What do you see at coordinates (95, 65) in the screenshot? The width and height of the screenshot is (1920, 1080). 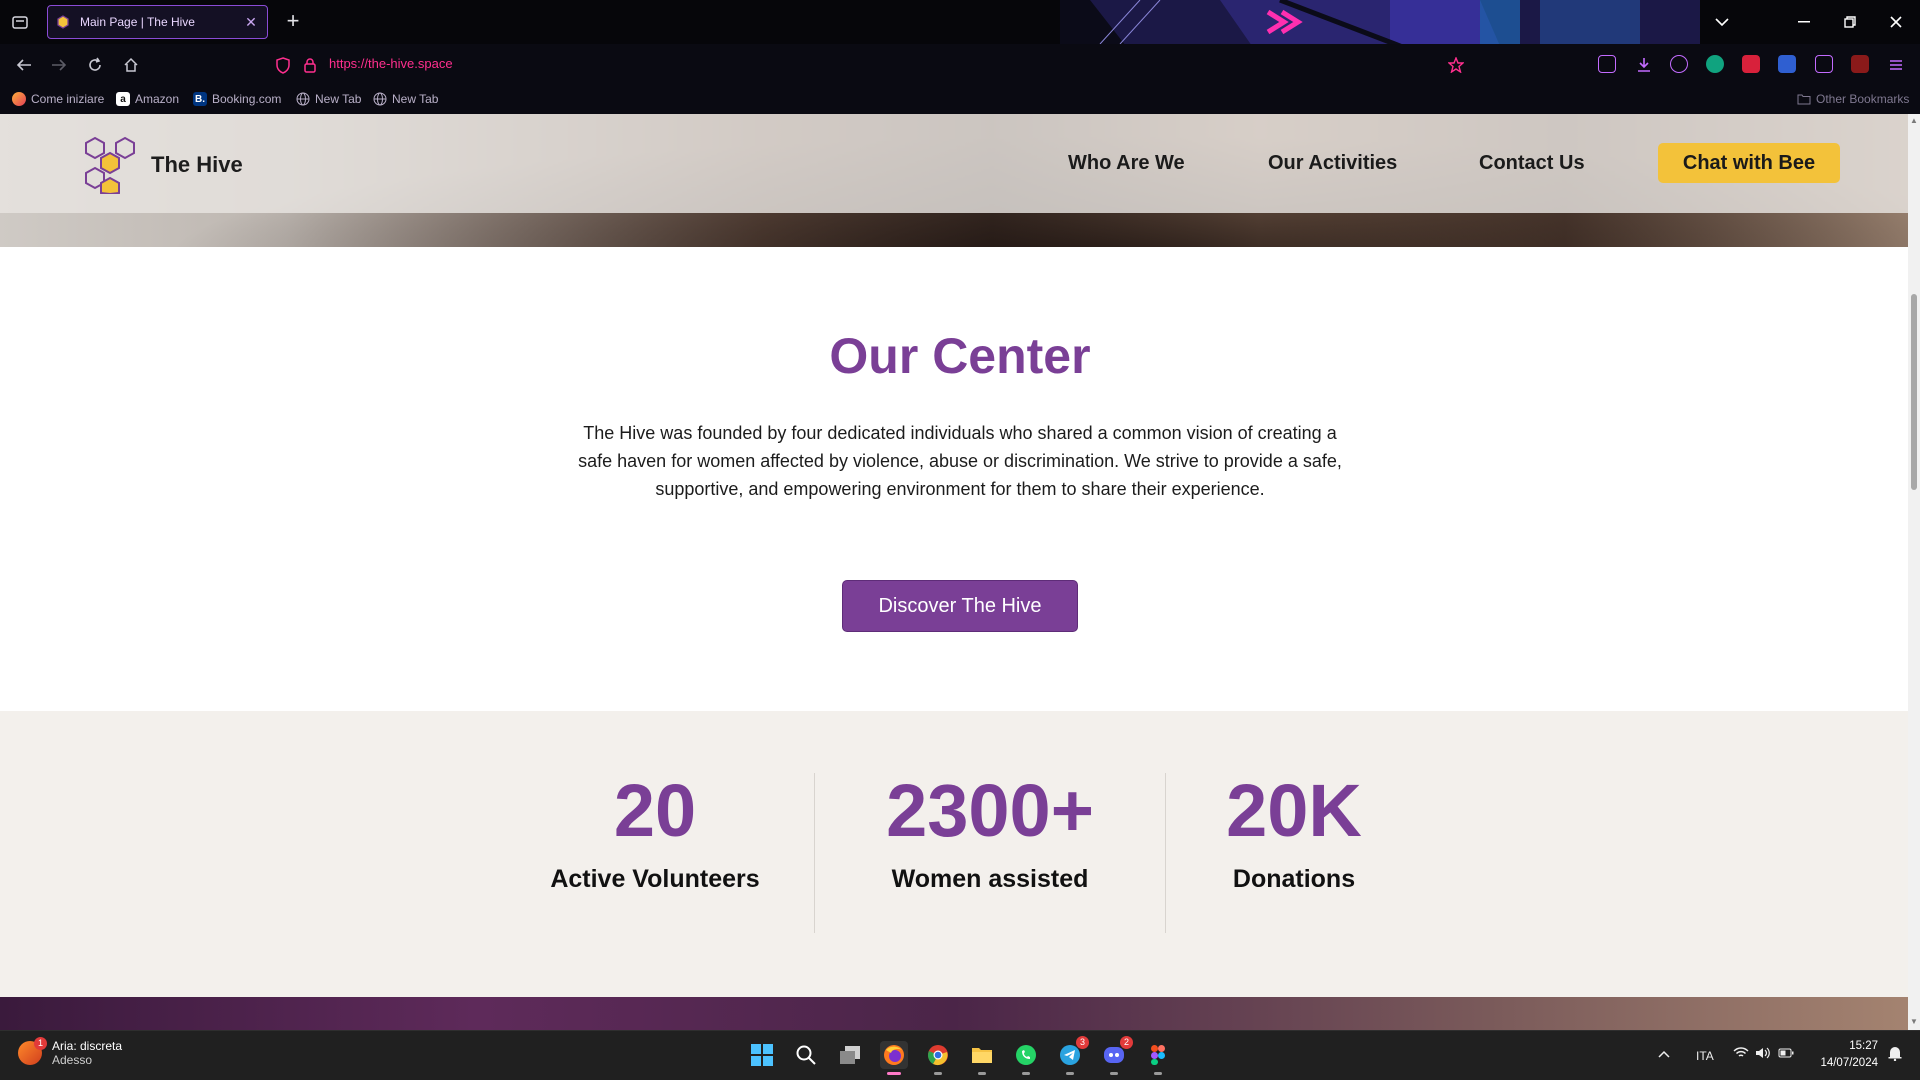 I see `reload-button` at bounding box center [95, 65].